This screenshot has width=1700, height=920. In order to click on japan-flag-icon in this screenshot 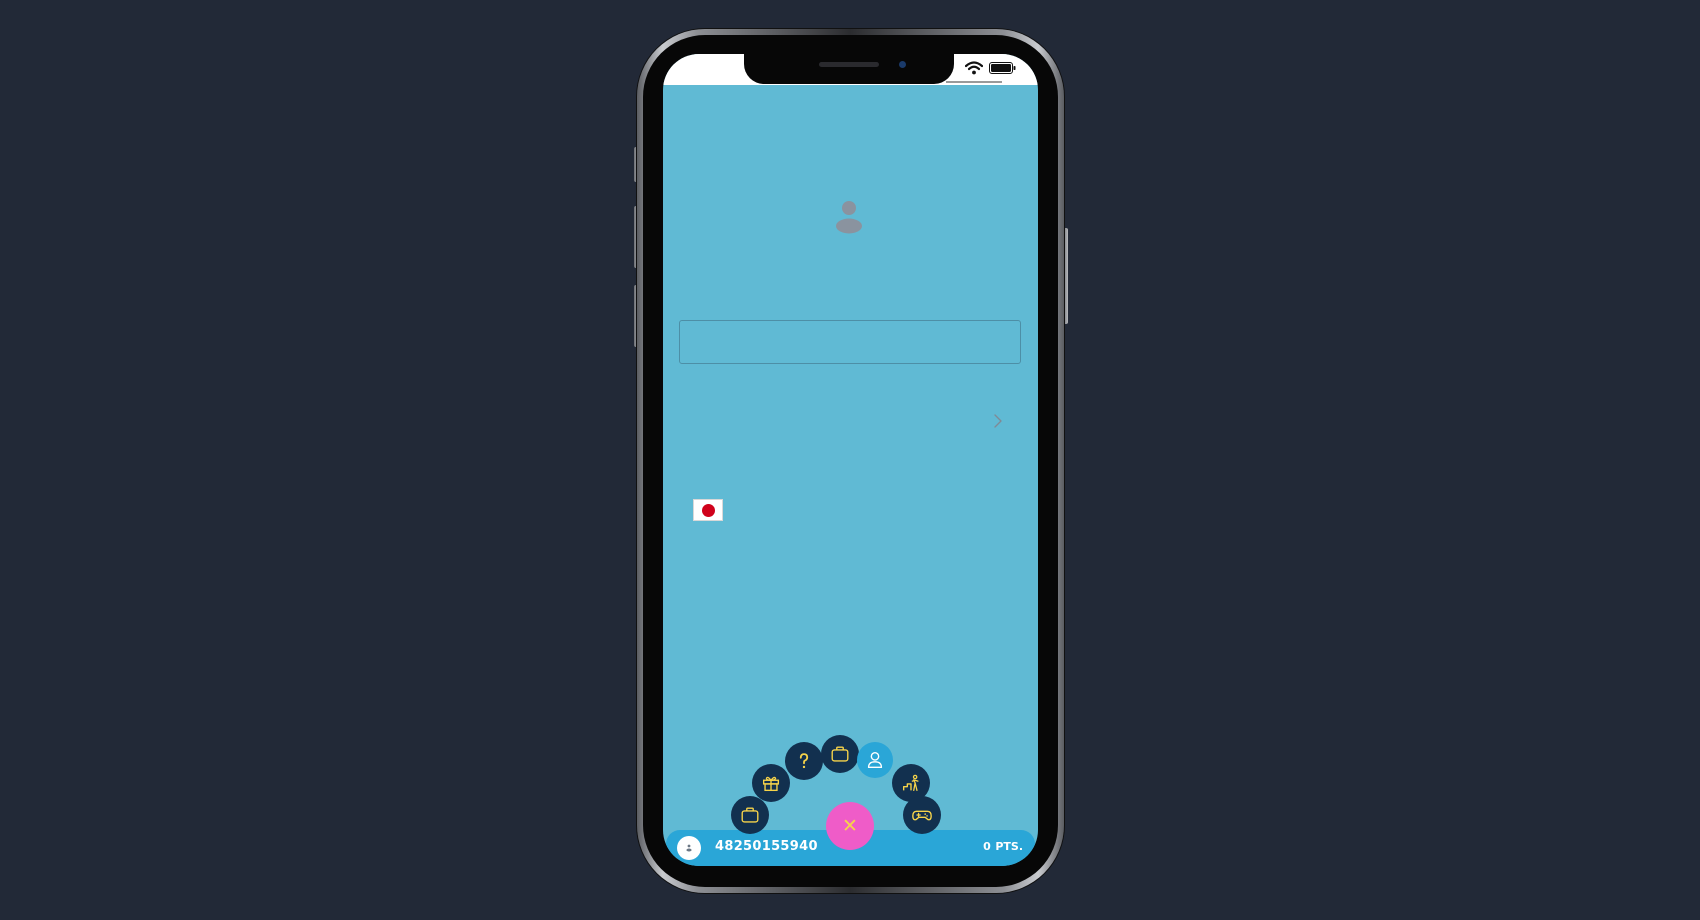, I will do `click(708, 510)`.